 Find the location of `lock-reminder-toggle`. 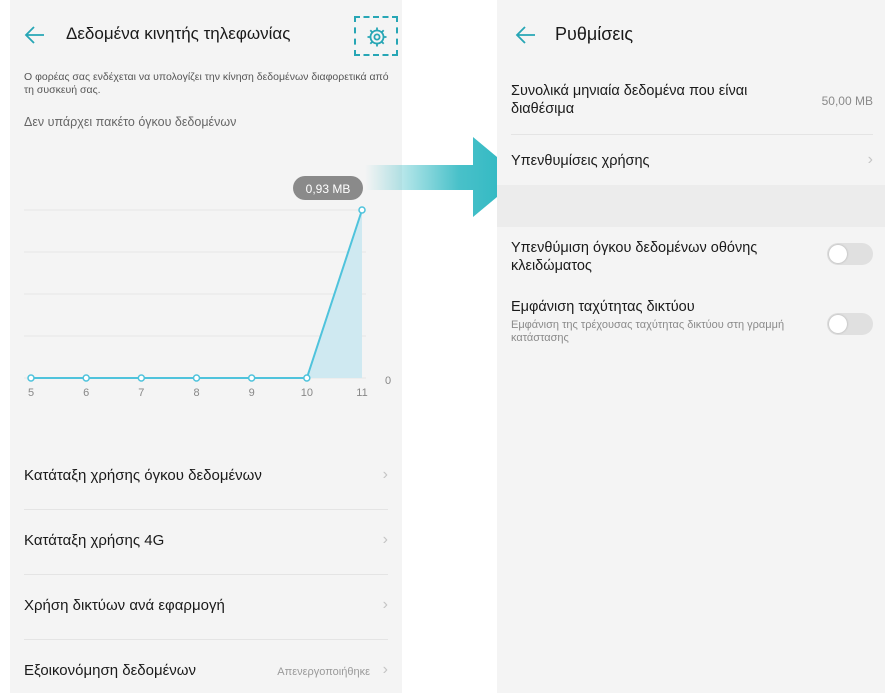

lock-reminder-toggle is located at coordinates (850, 254).